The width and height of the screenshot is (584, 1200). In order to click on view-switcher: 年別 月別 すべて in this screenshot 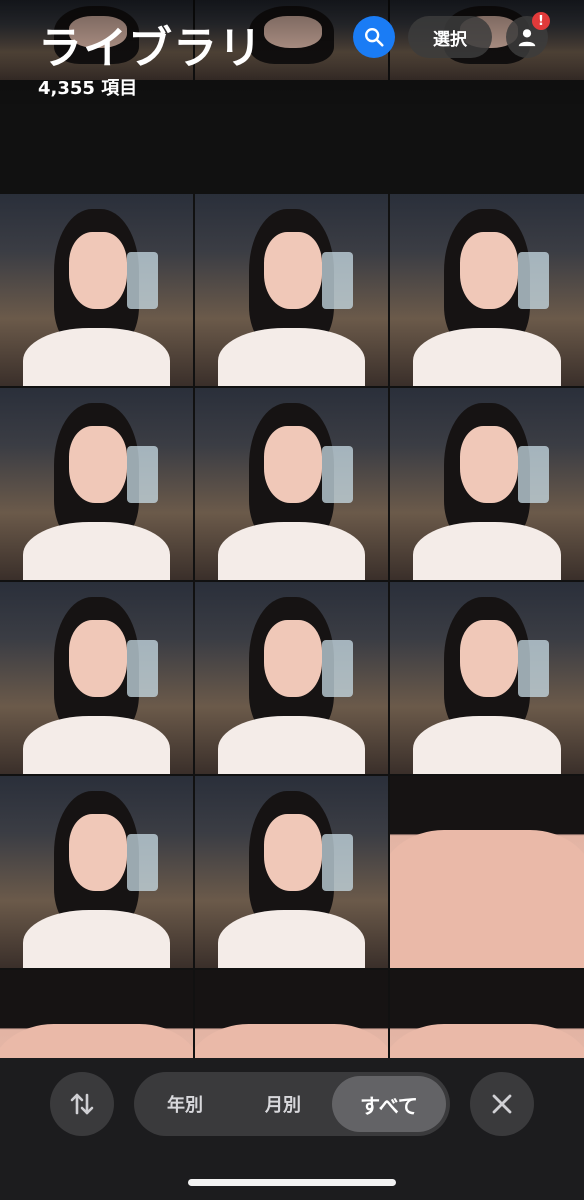, I will do `click(292, 1104)`.